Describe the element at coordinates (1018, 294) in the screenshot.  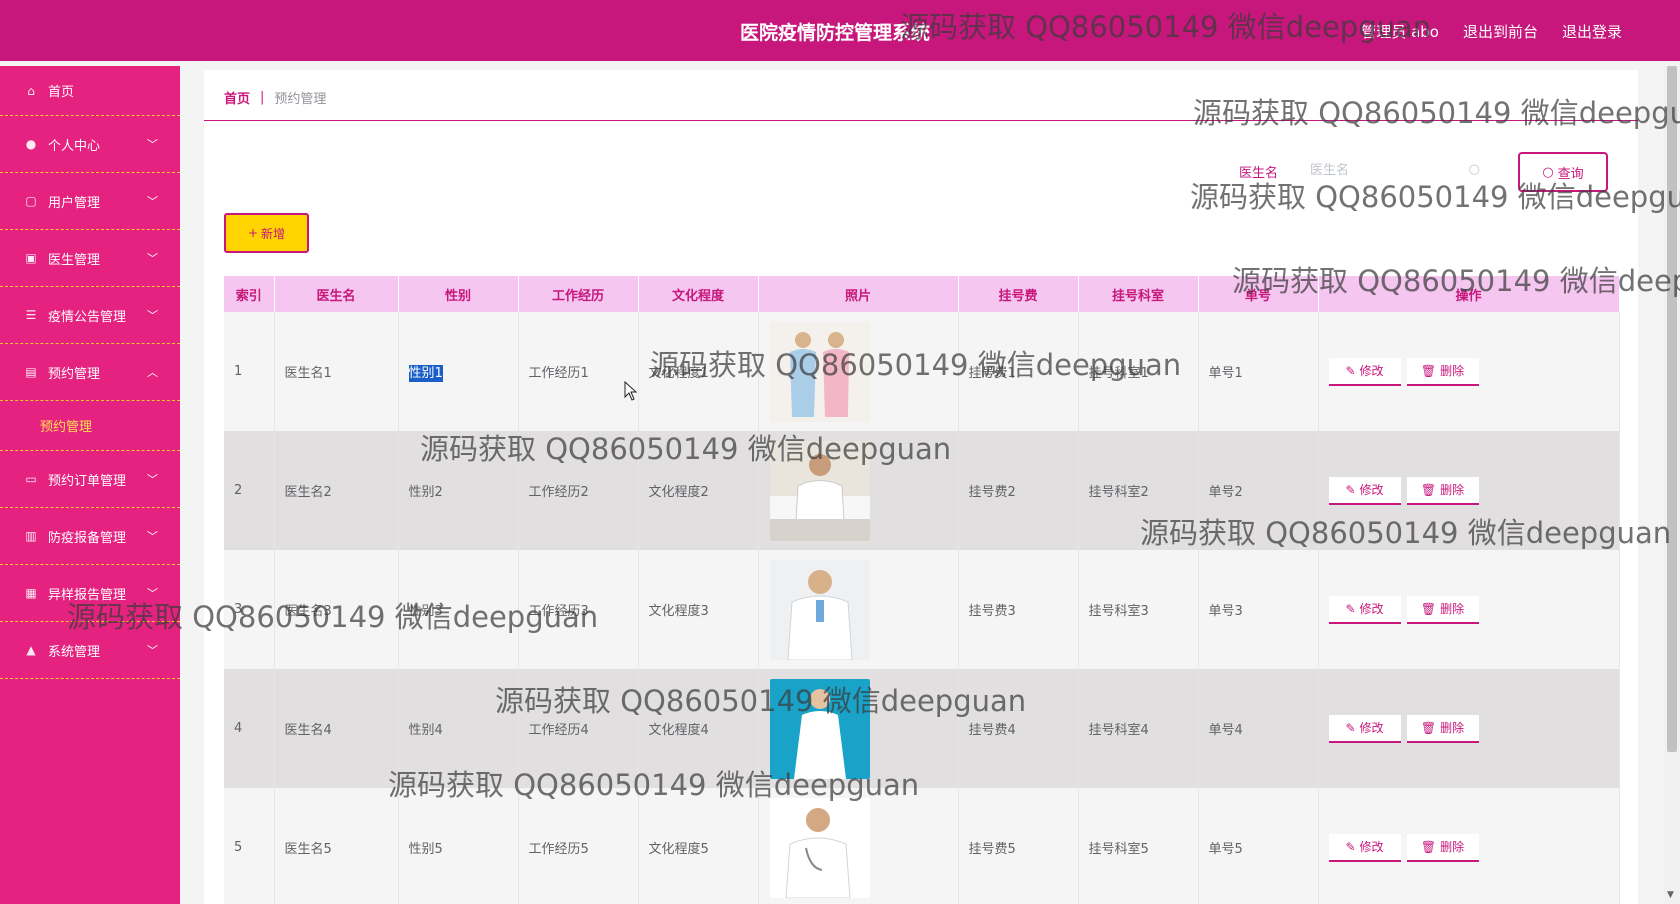
I see `column-header: 挂号费` at that location.